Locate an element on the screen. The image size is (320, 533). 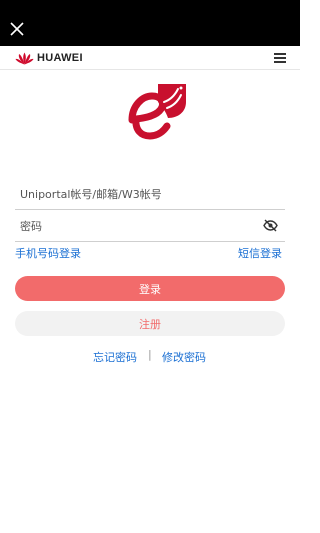
password-input is located at coordinates (150, 227).